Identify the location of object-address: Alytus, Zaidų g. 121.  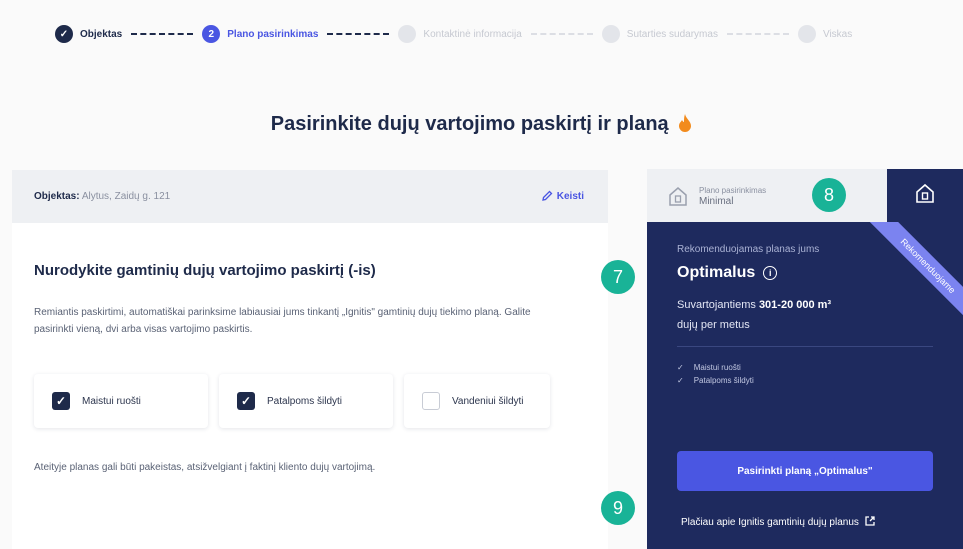
(126, 196).